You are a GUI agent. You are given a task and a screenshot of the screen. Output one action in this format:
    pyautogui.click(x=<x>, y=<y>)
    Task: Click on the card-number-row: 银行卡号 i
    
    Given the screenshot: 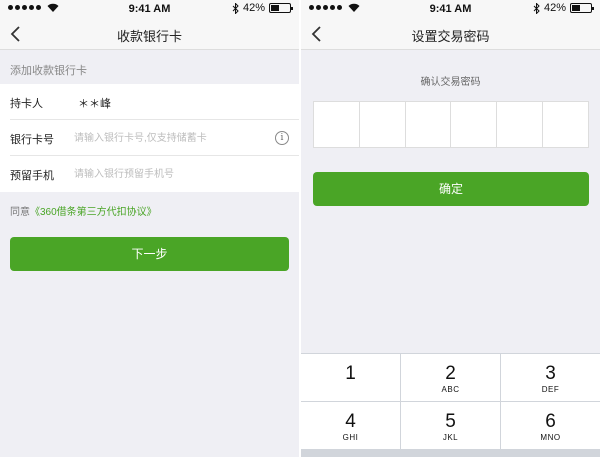 What is the action you would take?
    pyautogui.click(x=154, y=138)
    